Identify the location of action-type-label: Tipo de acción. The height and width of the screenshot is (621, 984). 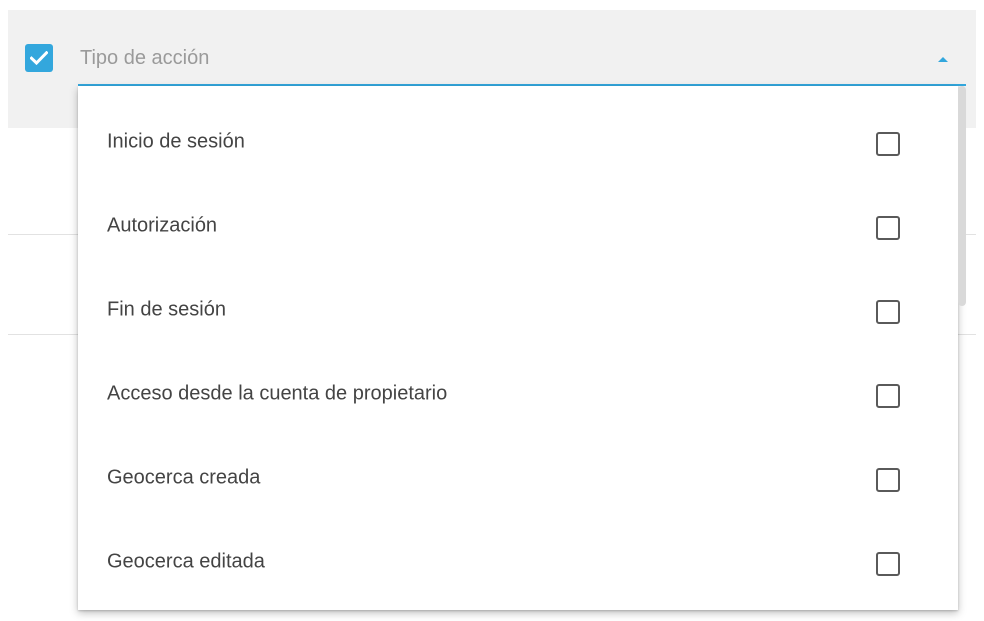
(144, 58).